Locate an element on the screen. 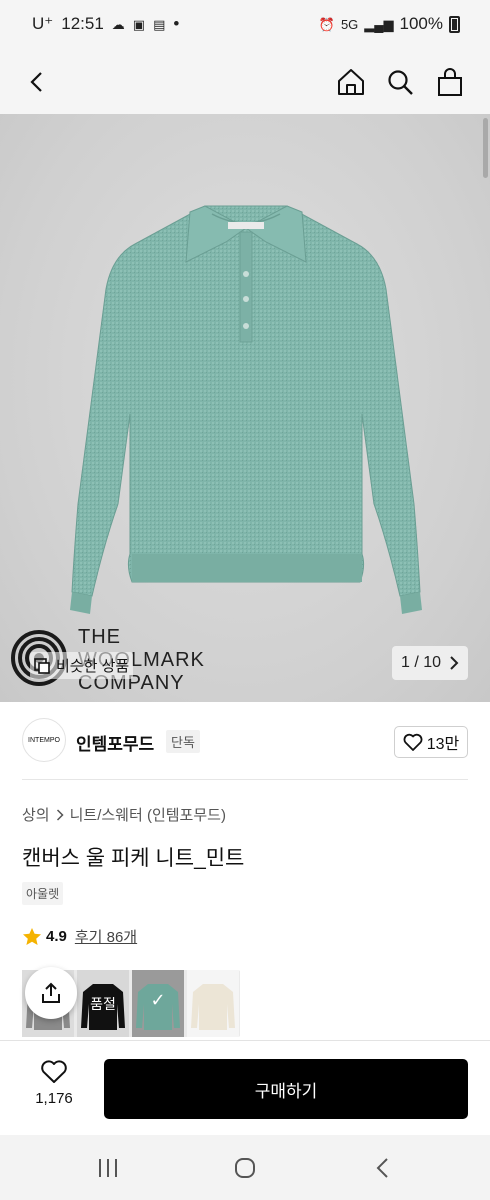 This screenshot has height=1200, width=490. product-title: 캔버스 울 피케 니트_민트 is located at coordinates (133, 858).